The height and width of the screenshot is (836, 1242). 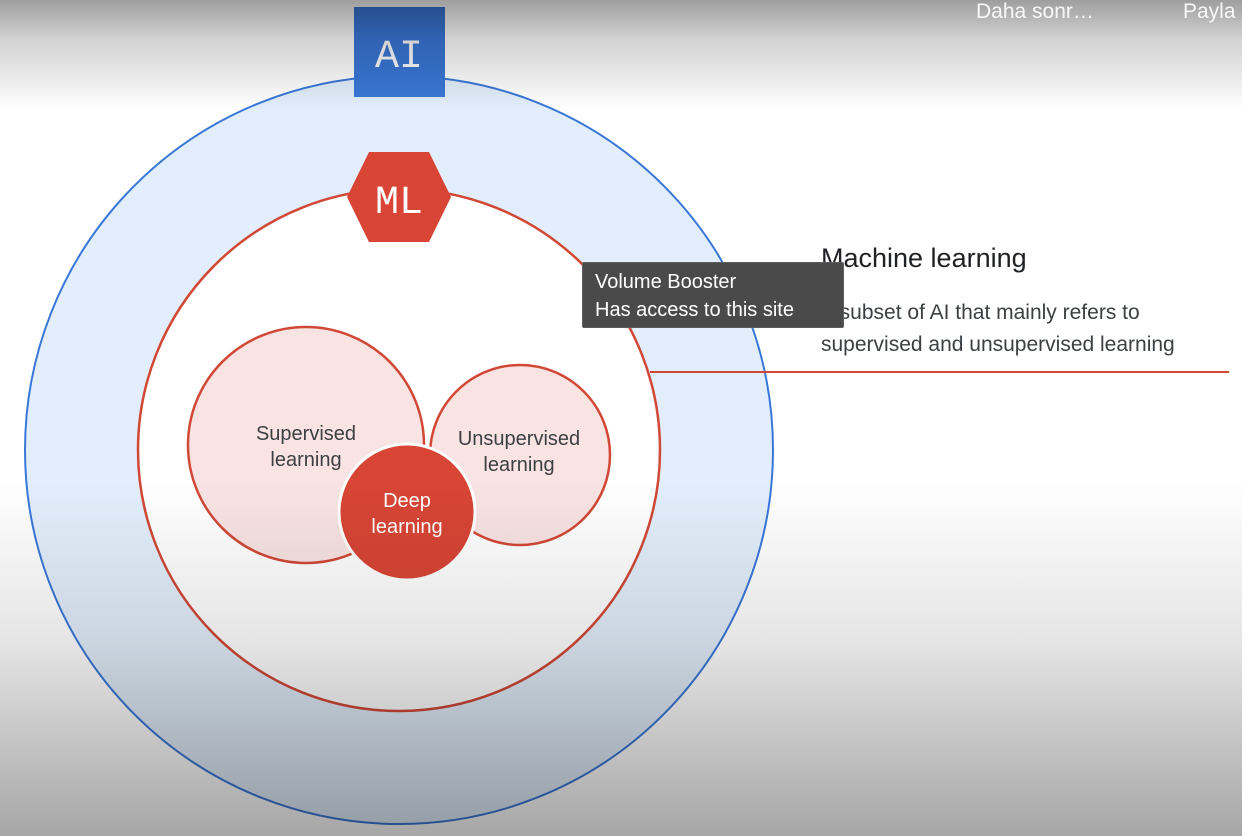 What do you see at coordinates (713, 295) in the screenshot?
I see `extension-tooltip: Volume Booster Has access to this site` at bounding box center [713, 295].